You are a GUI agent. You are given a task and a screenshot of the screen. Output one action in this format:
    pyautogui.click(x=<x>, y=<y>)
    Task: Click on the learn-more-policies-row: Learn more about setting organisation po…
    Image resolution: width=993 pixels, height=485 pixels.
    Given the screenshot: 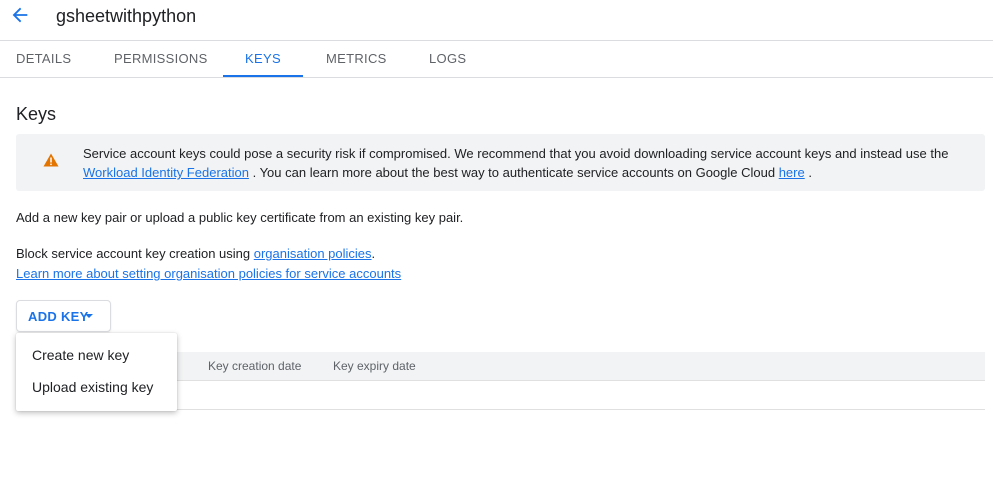 What is the action you would take?
    pyautogui.click(x=208, y=273)
    